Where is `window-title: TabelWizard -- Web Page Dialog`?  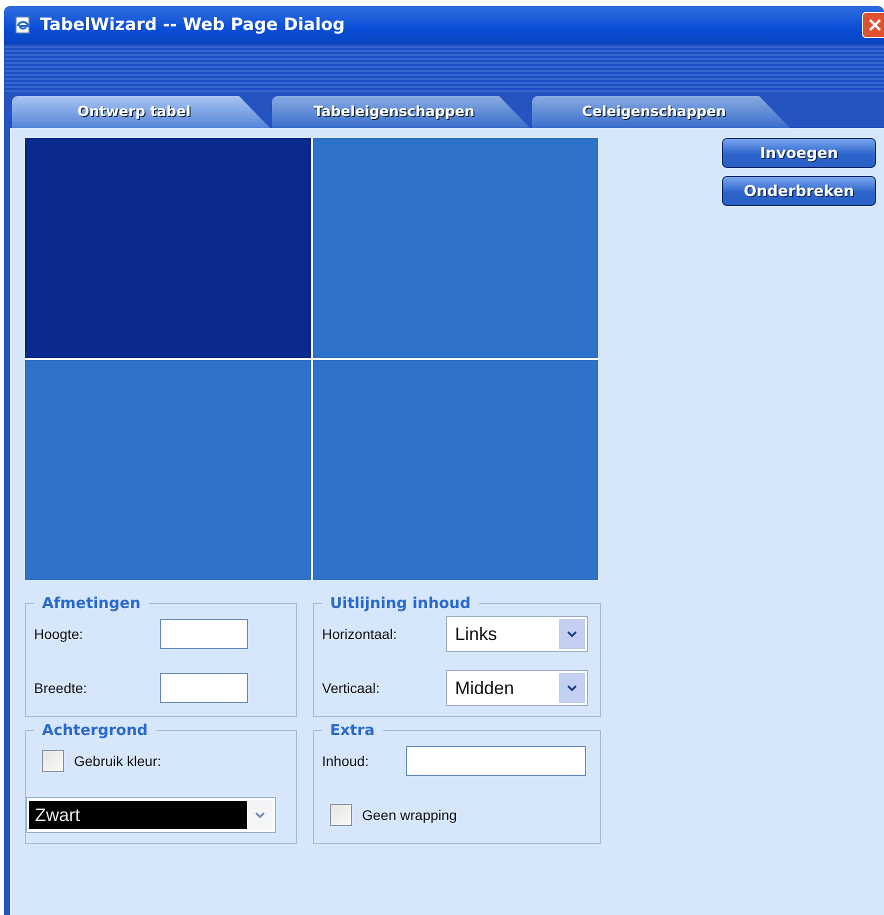 window-title: TabelWizard -- Web Page Dialog is located at coordinates (193, 25).